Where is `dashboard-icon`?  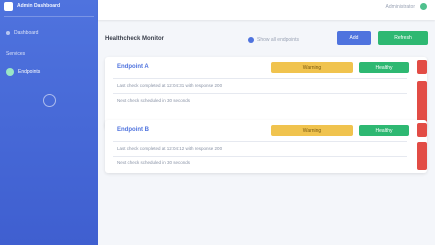
dashboard-icon is located at coordinates (8, 33).